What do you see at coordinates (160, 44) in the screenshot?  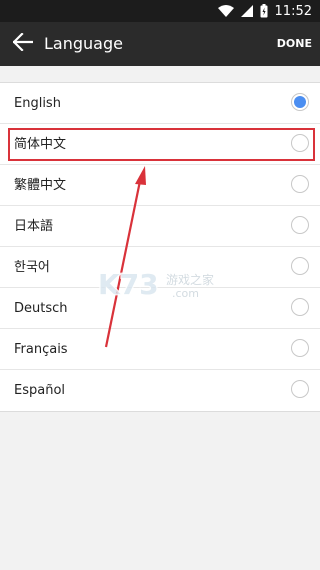 I see `app-bar: Language DONE` at bounding box center [160, 44].